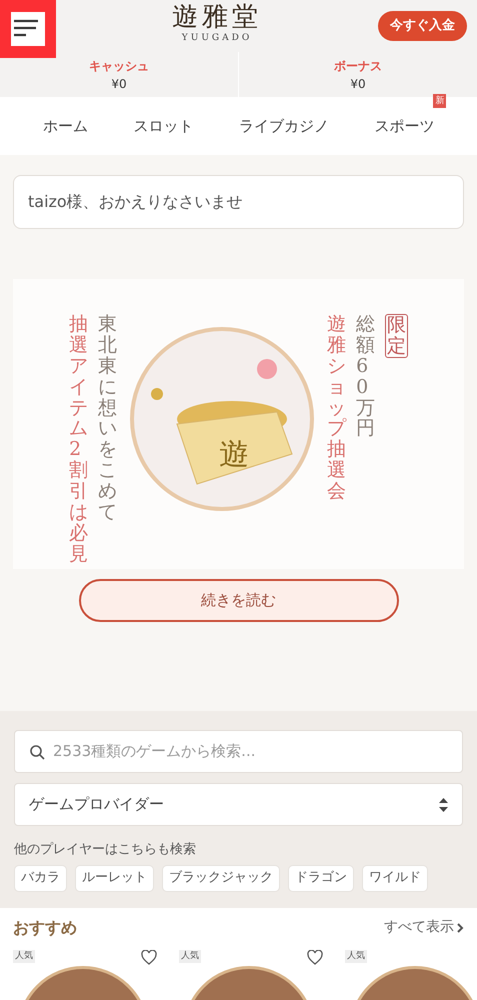 The height and width of the screenshot is (1000, 477). What do you see at coordinates (45, 927) in the screenshot?
I see `section-title: おすすめ` at bounding box center [45, 927].